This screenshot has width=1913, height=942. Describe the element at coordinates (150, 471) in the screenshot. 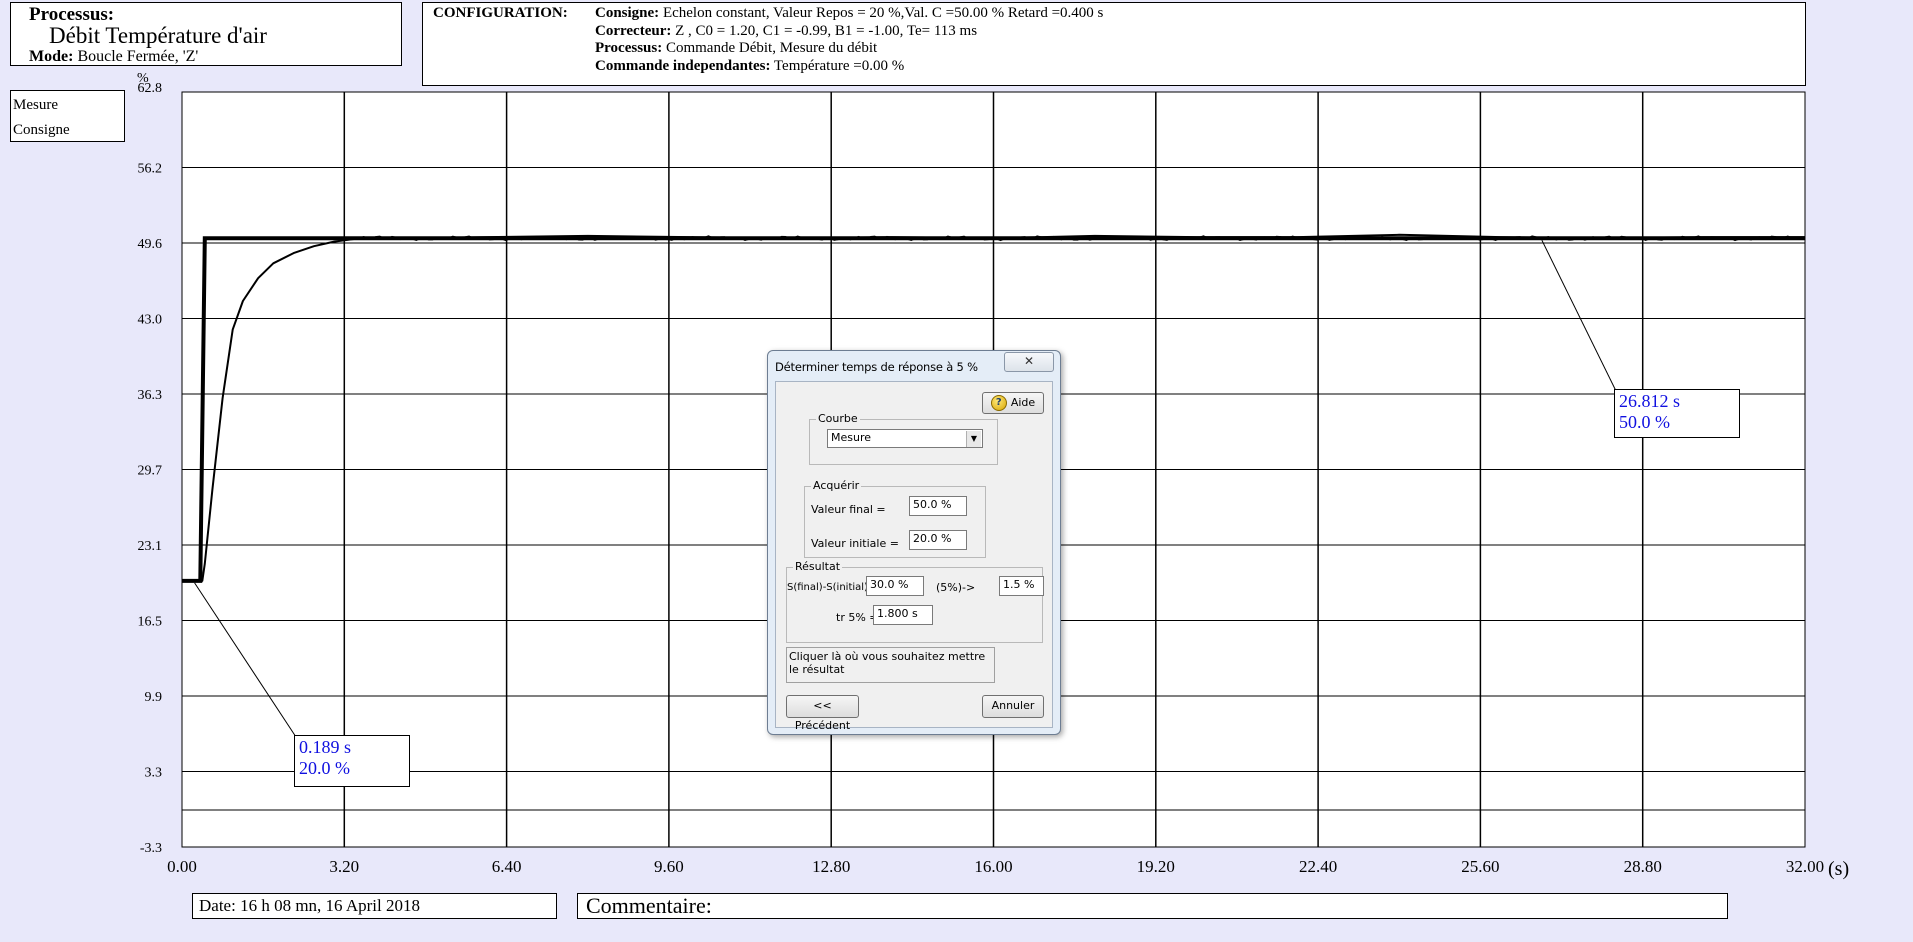

I see `y-tick-label: 29.7` at that location.